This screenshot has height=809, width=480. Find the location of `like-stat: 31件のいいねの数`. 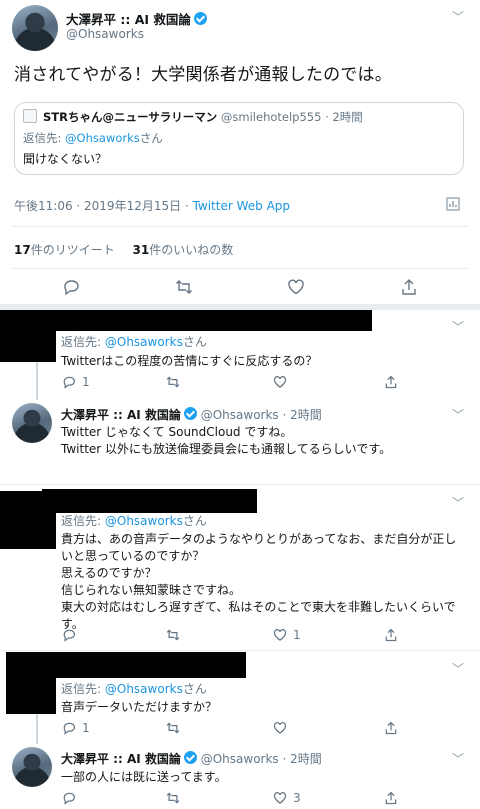

like-stat: 31件のいいねの数 is located at coordinates (183, 250).